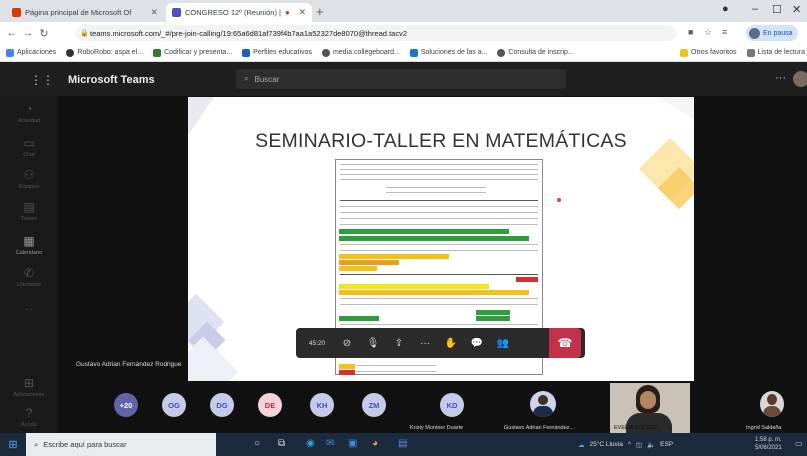 This screenshot has width=807, height=456. Describe the element at coordinates (413, 52) in the screenshot. I see `site-favicon-icon` at that location.